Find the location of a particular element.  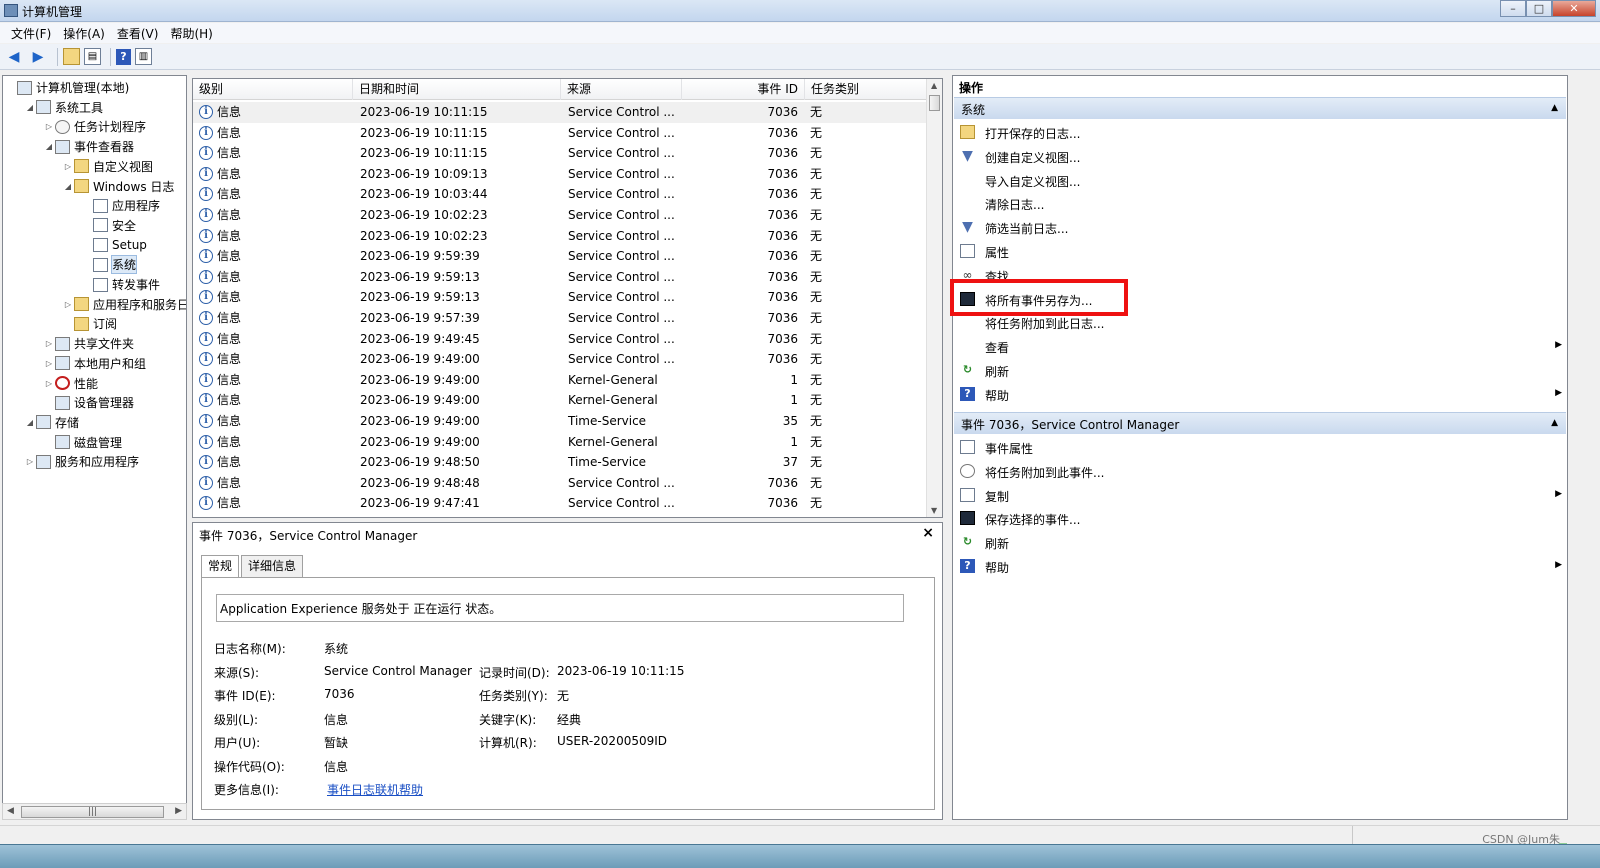

up-folder-icon is located at coordinates (71, 56).